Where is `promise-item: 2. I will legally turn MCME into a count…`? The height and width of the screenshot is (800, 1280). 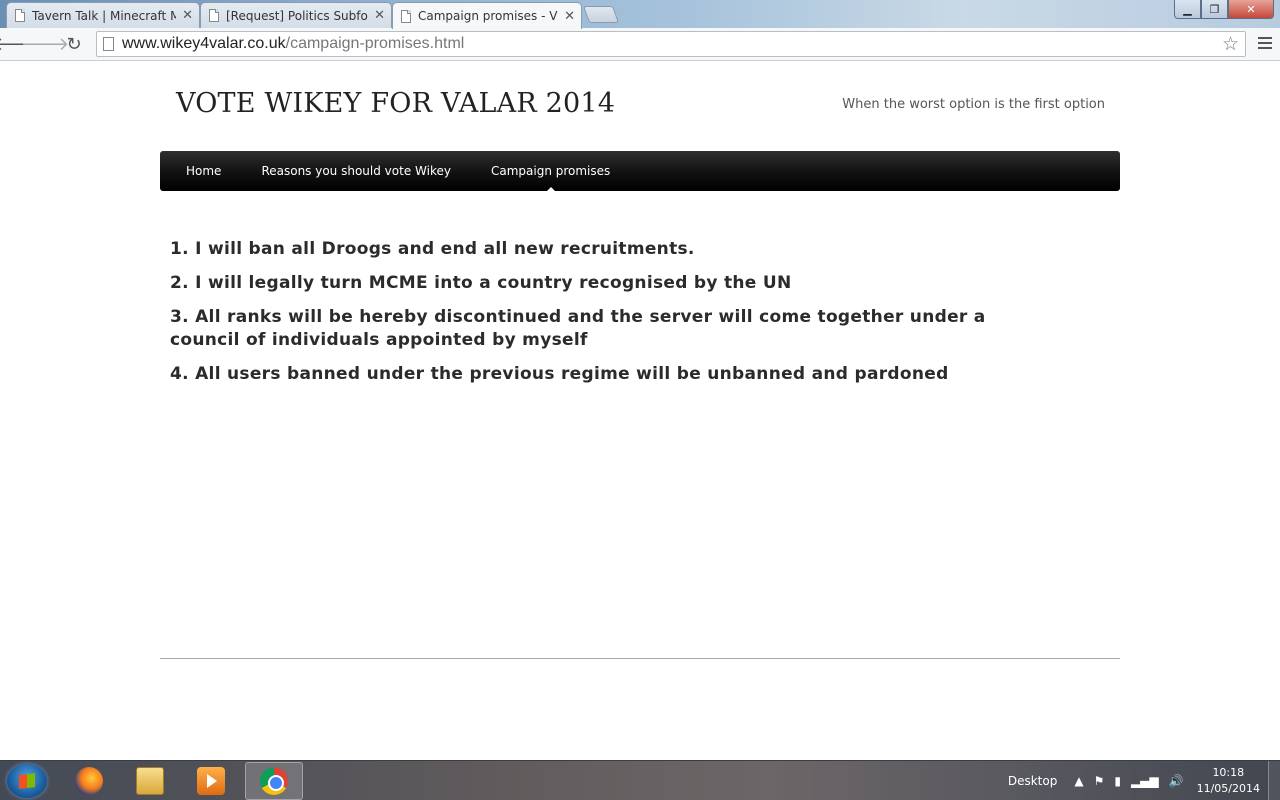 promise-item: 2. I will legally turn MCME into a count… is located at coordinates (481, 283).